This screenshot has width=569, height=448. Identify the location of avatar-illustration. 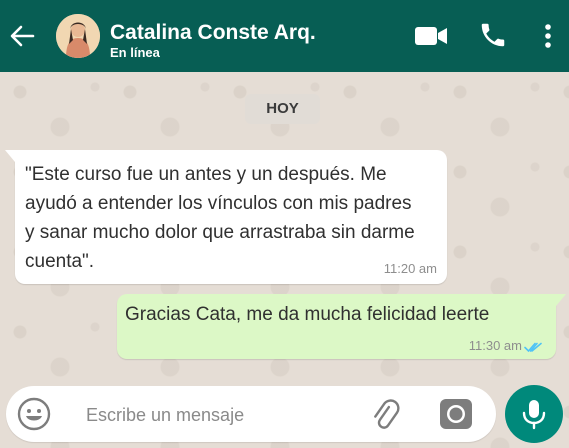
(78, 36).